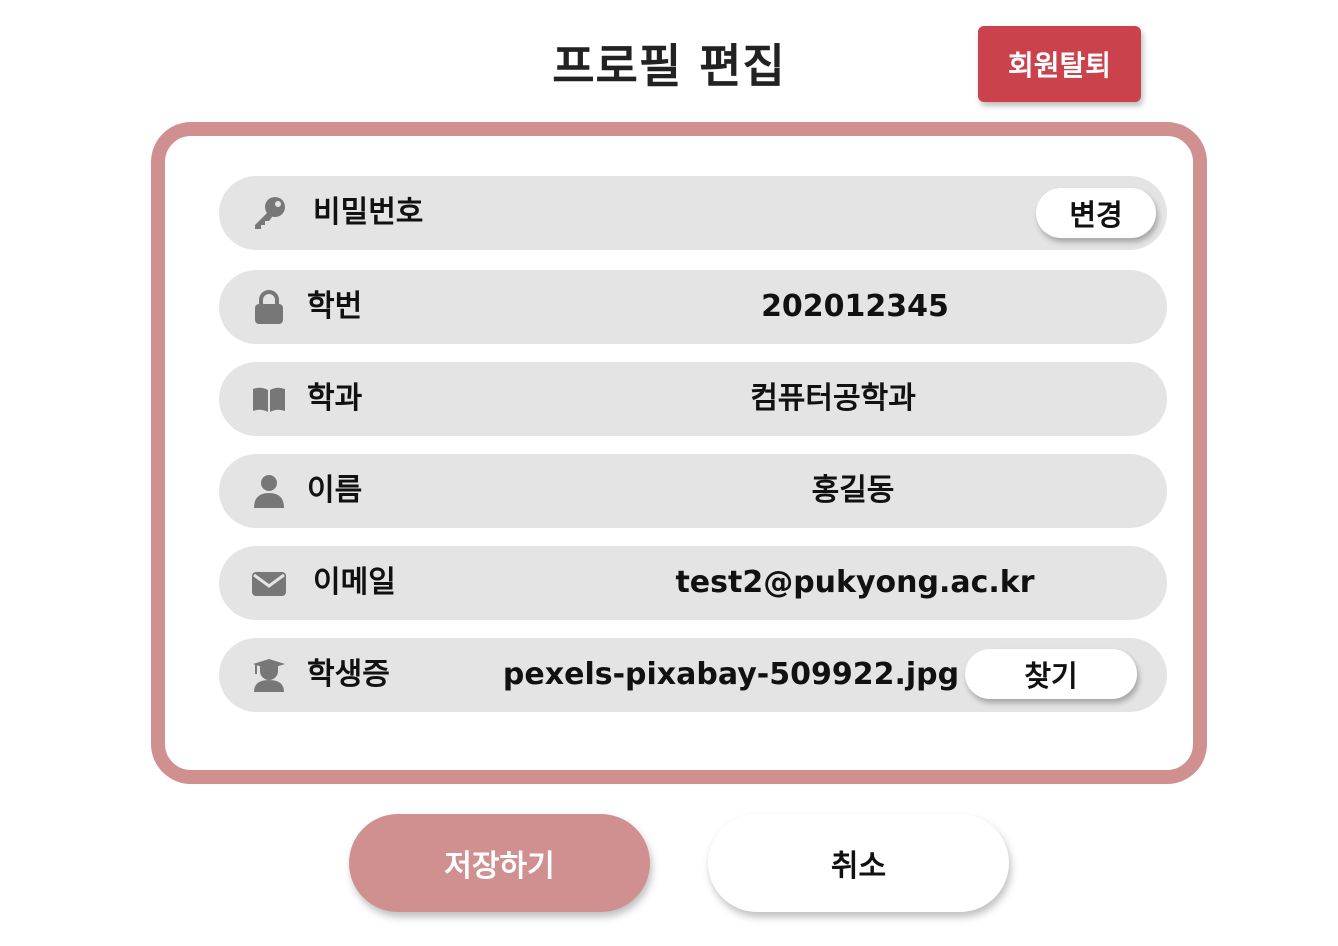 This screenshot has width=1338, height=946. What do you see at coordinates (269, 399) in the screenshot?
I see `book-icon` at bounding box center [269, 399].